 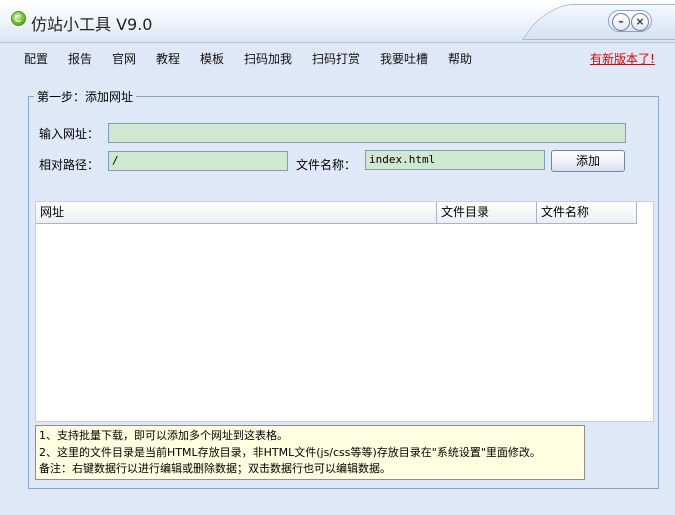 I want to click on window-title: 仿站小工具 V9.0, so click(x=92, y=24).